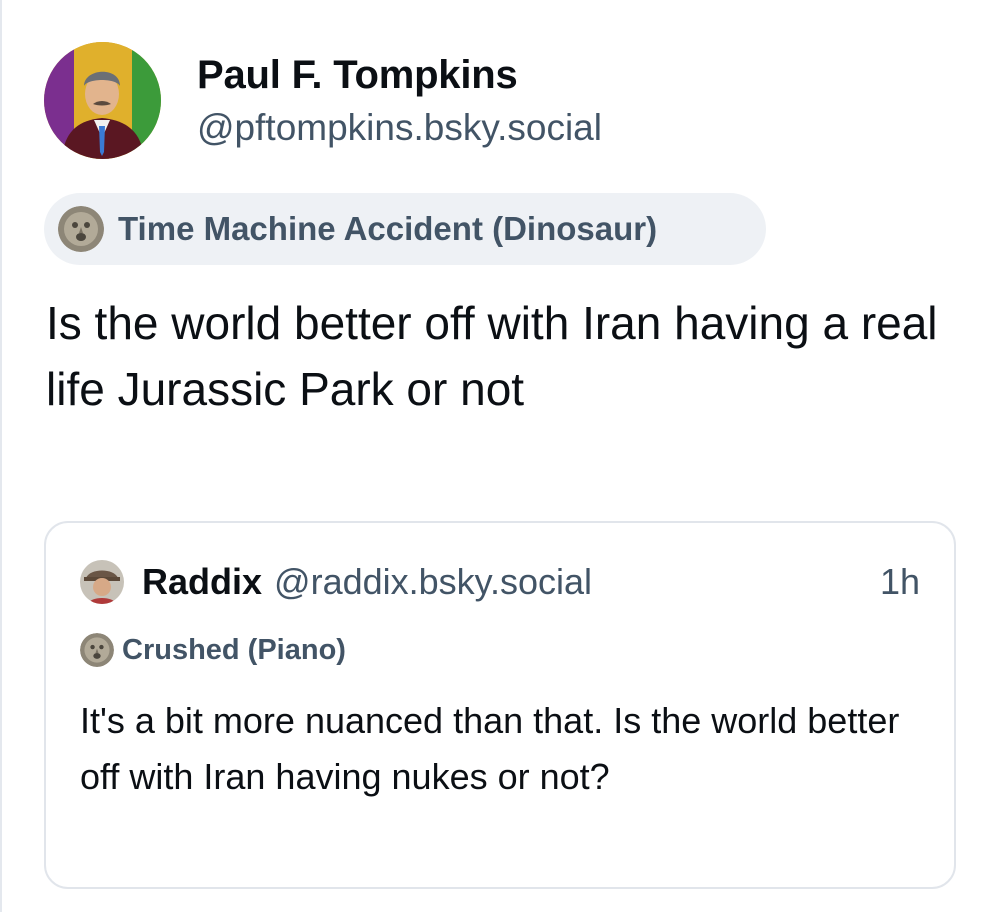 The height and width of the screenshot is (912, 1000). What do you see at coordinates (202, 582) in the screenshot?
I see `quoted-author-display-name: Raddix` at bounding box center [202, 582].